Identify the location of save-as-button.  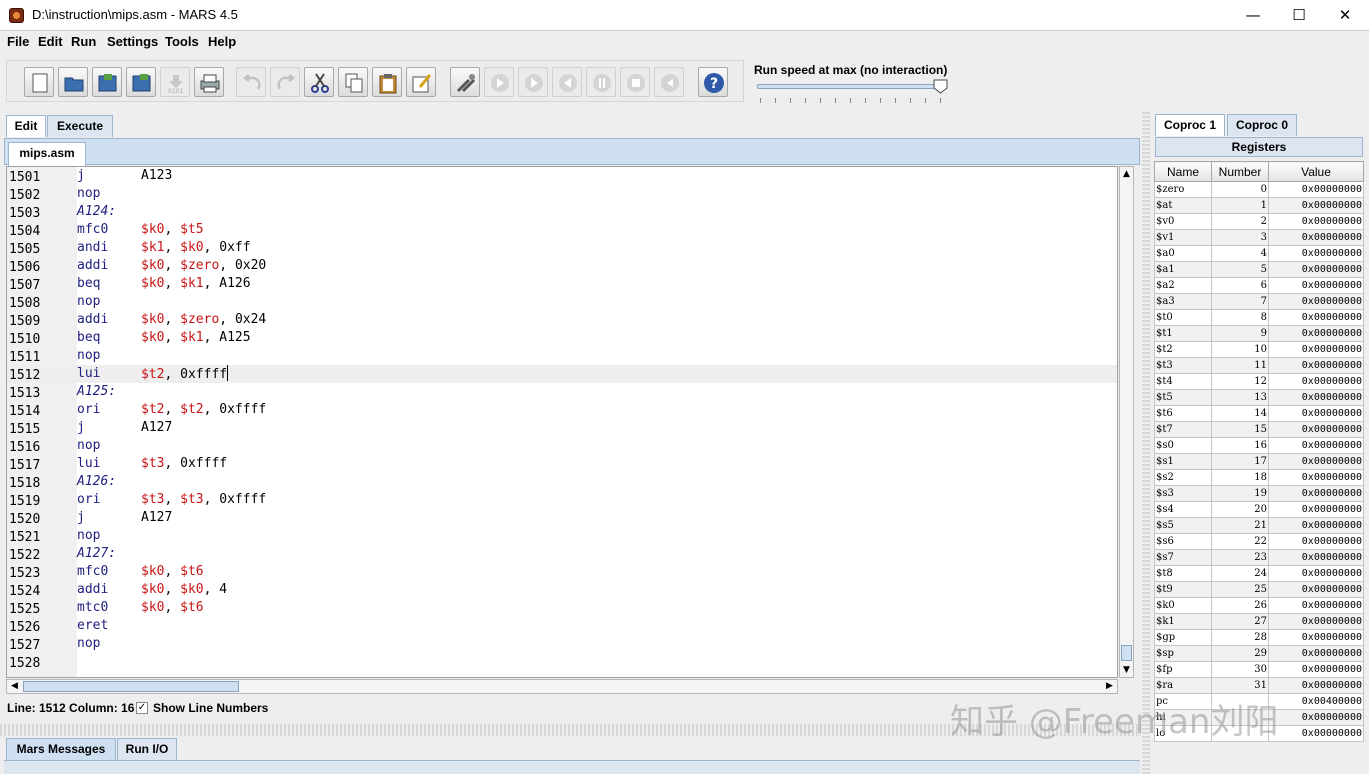
(141, 82).